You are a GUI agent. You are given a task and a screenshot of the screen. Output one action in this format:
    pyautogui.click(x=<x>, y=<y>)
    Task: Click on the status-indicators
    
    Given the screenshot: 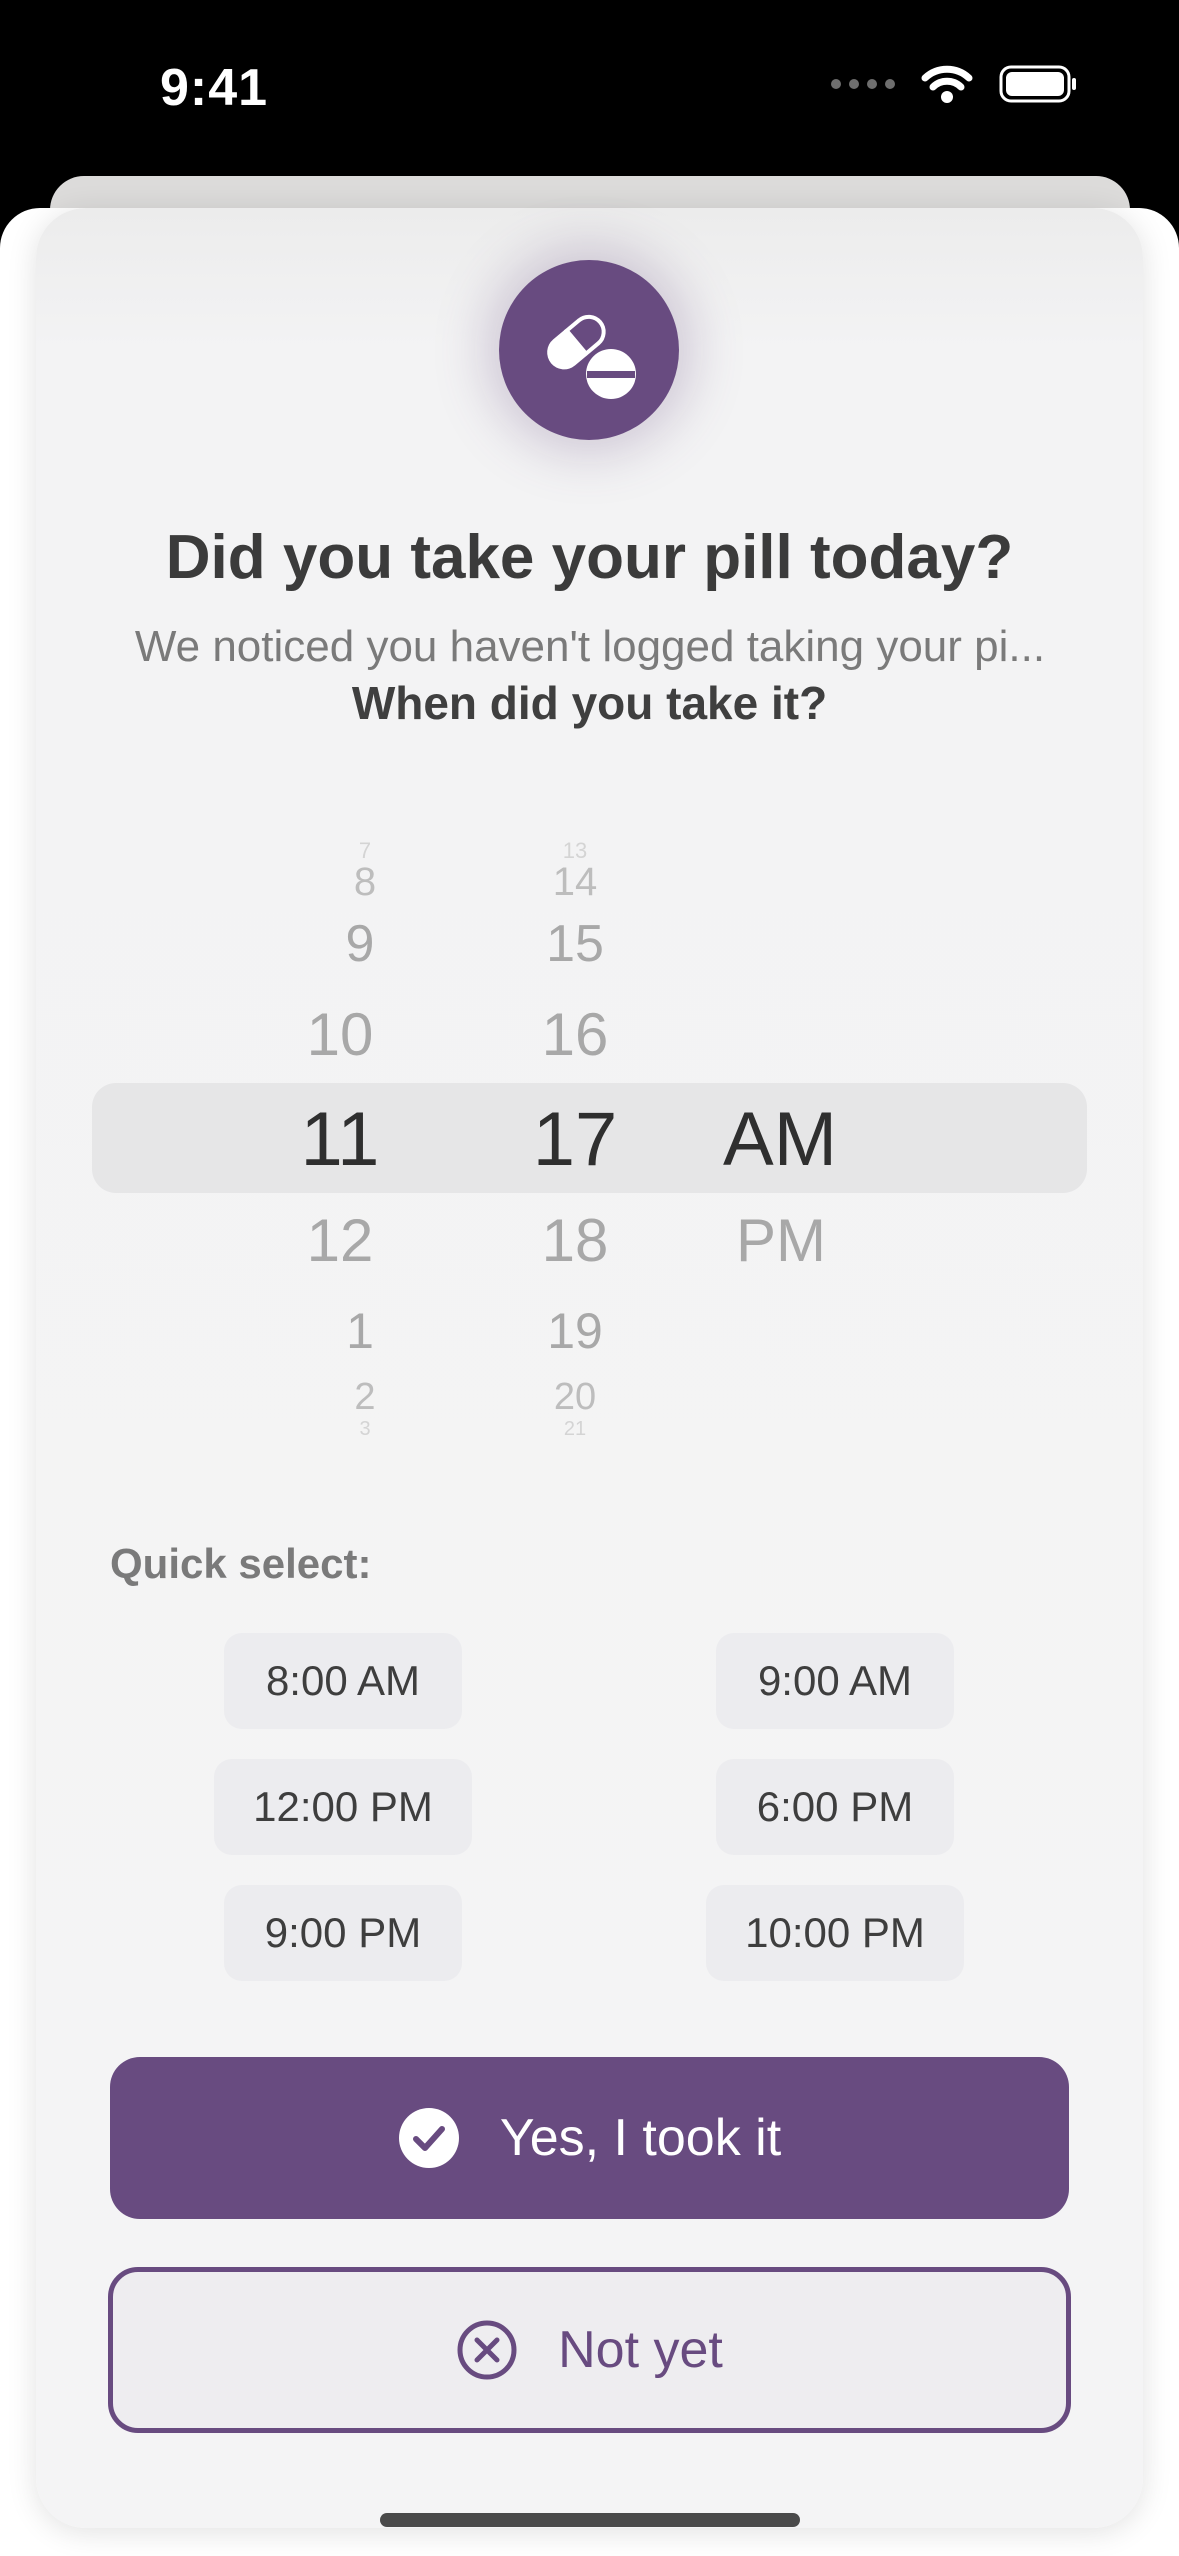 What is the action you would take?
    pyautogui.click(x=955, y=84)
    